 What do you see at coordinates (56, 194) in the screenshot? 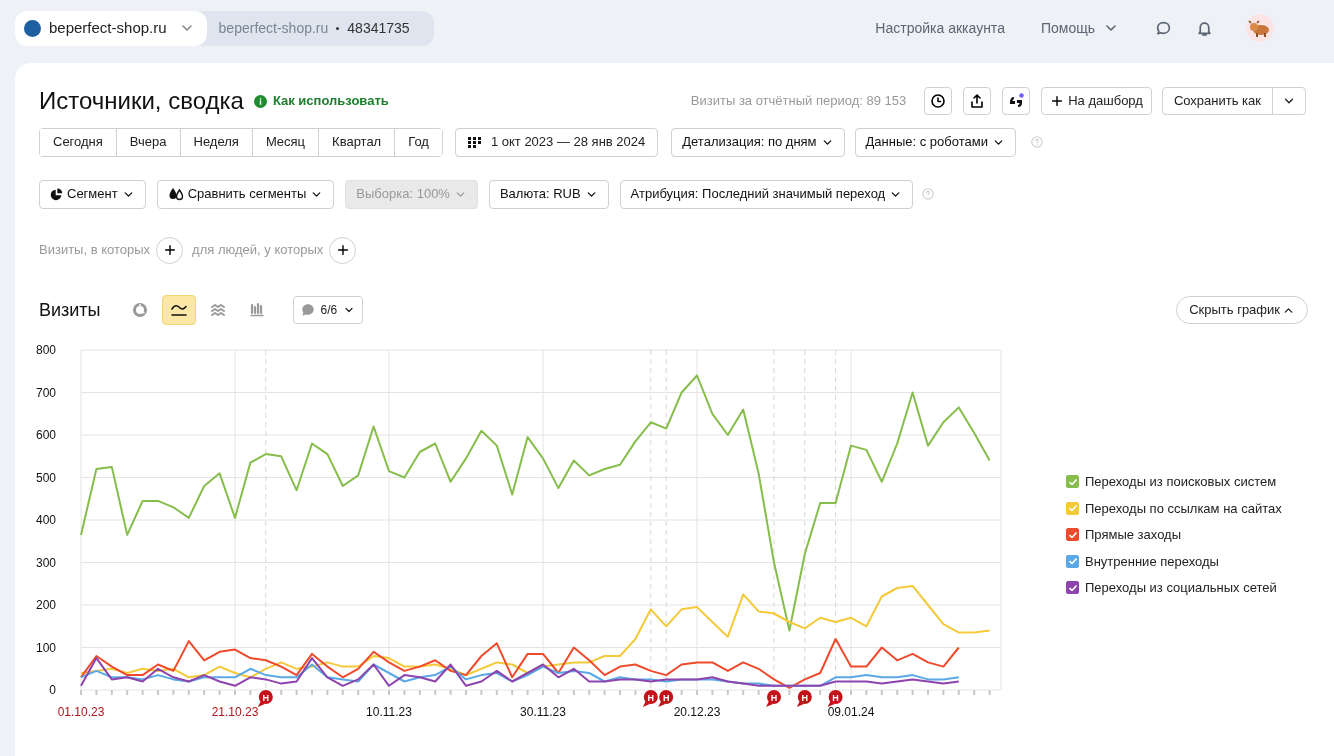
I see `pie-icon` at bounding box center [56, 194].